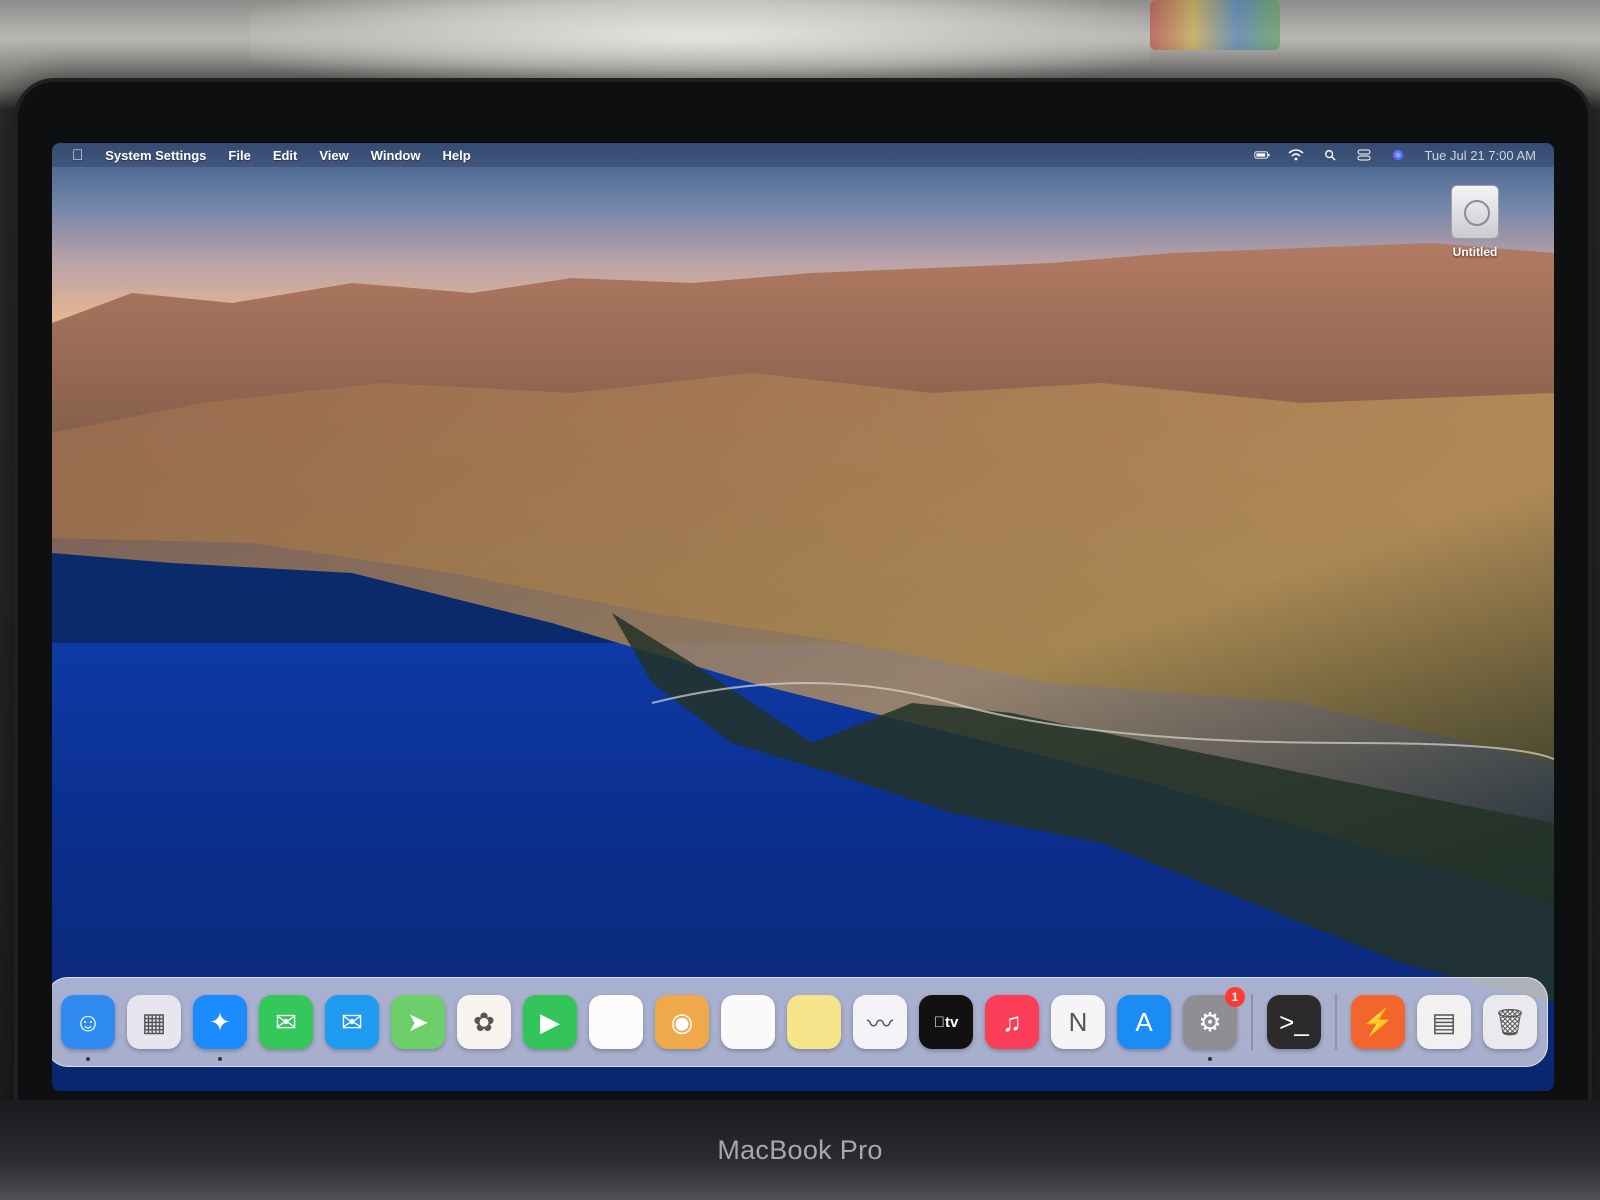 Image resolution: width=1600 pixels, height=1200 pixels. Describe the element at coordinates (616, 1022) in the screenshot. I see `calendar-icon` at that location.